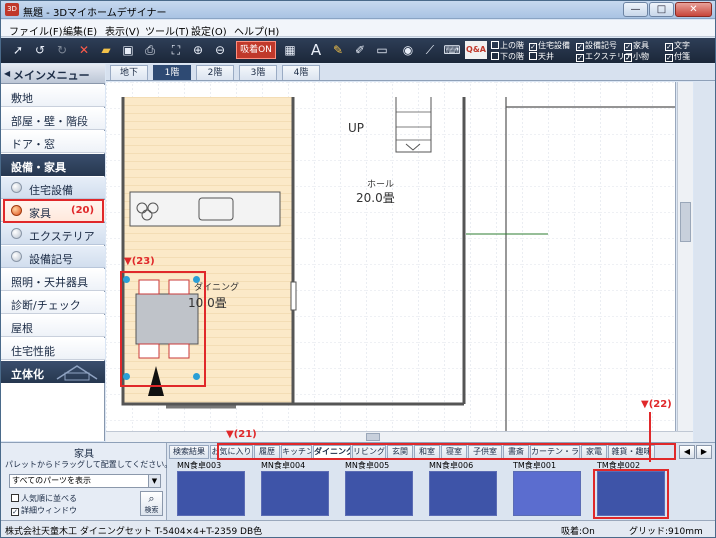 The width and height of the screenshot is (716, 538). What do you see at coordinates (53, 188) in the screenshot?
I see `sidebar-item-house-equipment: 住宅設備` at bounding box center [53, 188].